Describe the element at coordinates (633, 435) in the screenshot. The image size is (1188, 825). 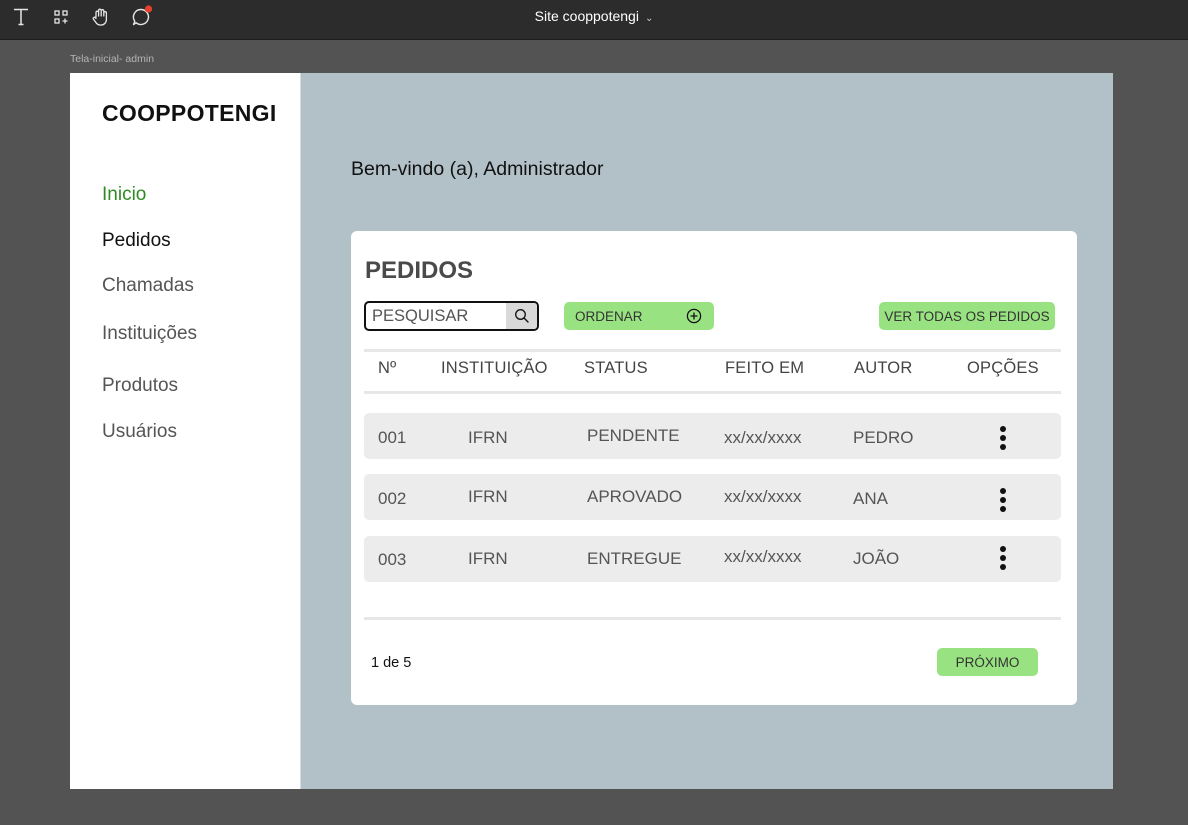
I see `row-status: PENDENTE` at that location.